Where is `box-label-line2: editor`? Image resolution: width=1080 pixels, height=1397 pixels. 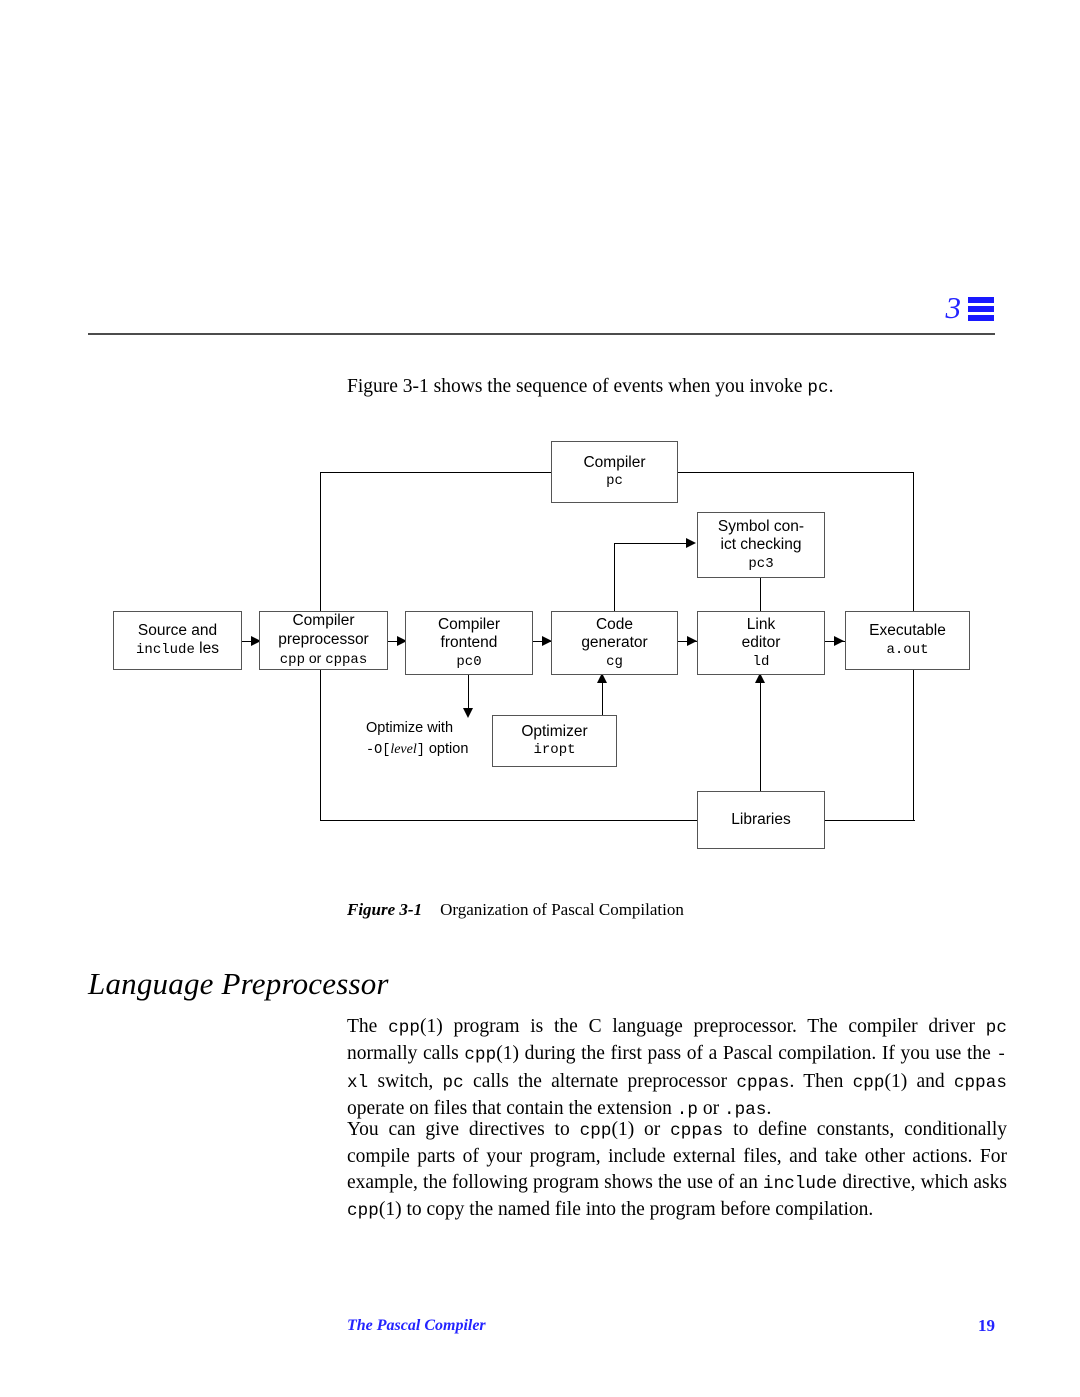
box-label-line2: editor is located at coordinates (761, 642).